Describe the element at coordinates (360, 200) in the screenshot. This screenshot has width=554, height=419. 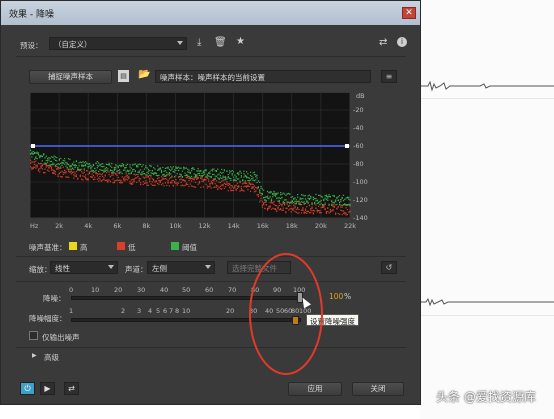
I see `y-tick-label: -120` at that location.